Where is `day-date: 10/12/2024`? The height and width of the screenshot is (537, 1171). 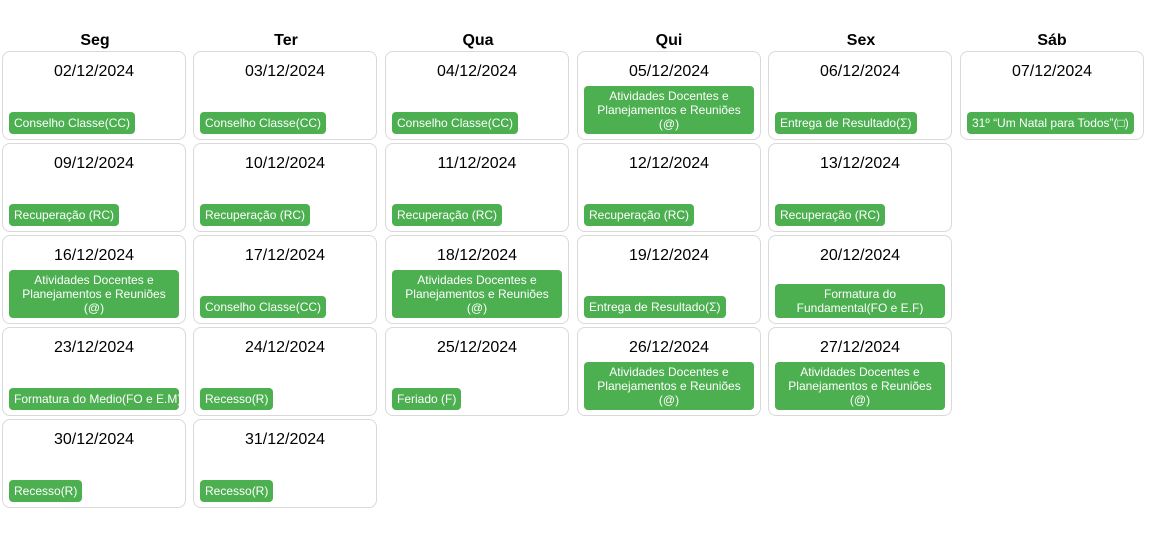
day-date: 10/12/2024 is located at coordinates (285, 163).